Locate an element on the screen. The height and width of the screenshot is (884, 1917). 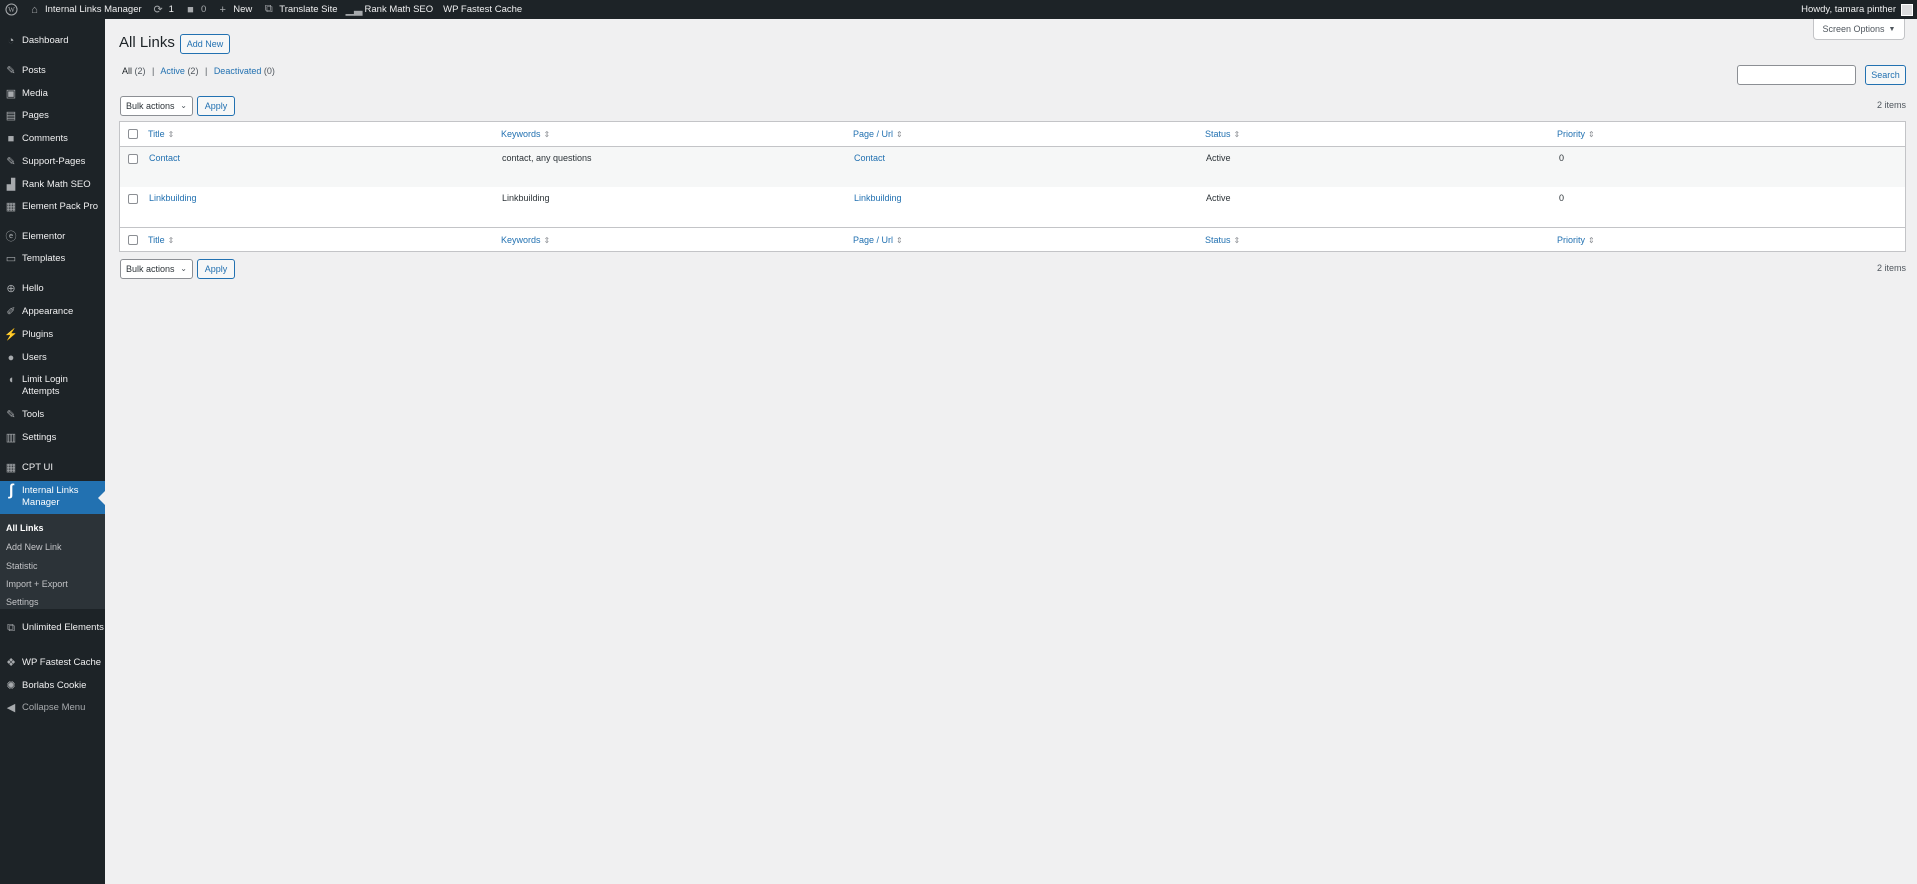
submenu-add-new-link: Add New Link is located at coordinates (34, 547).